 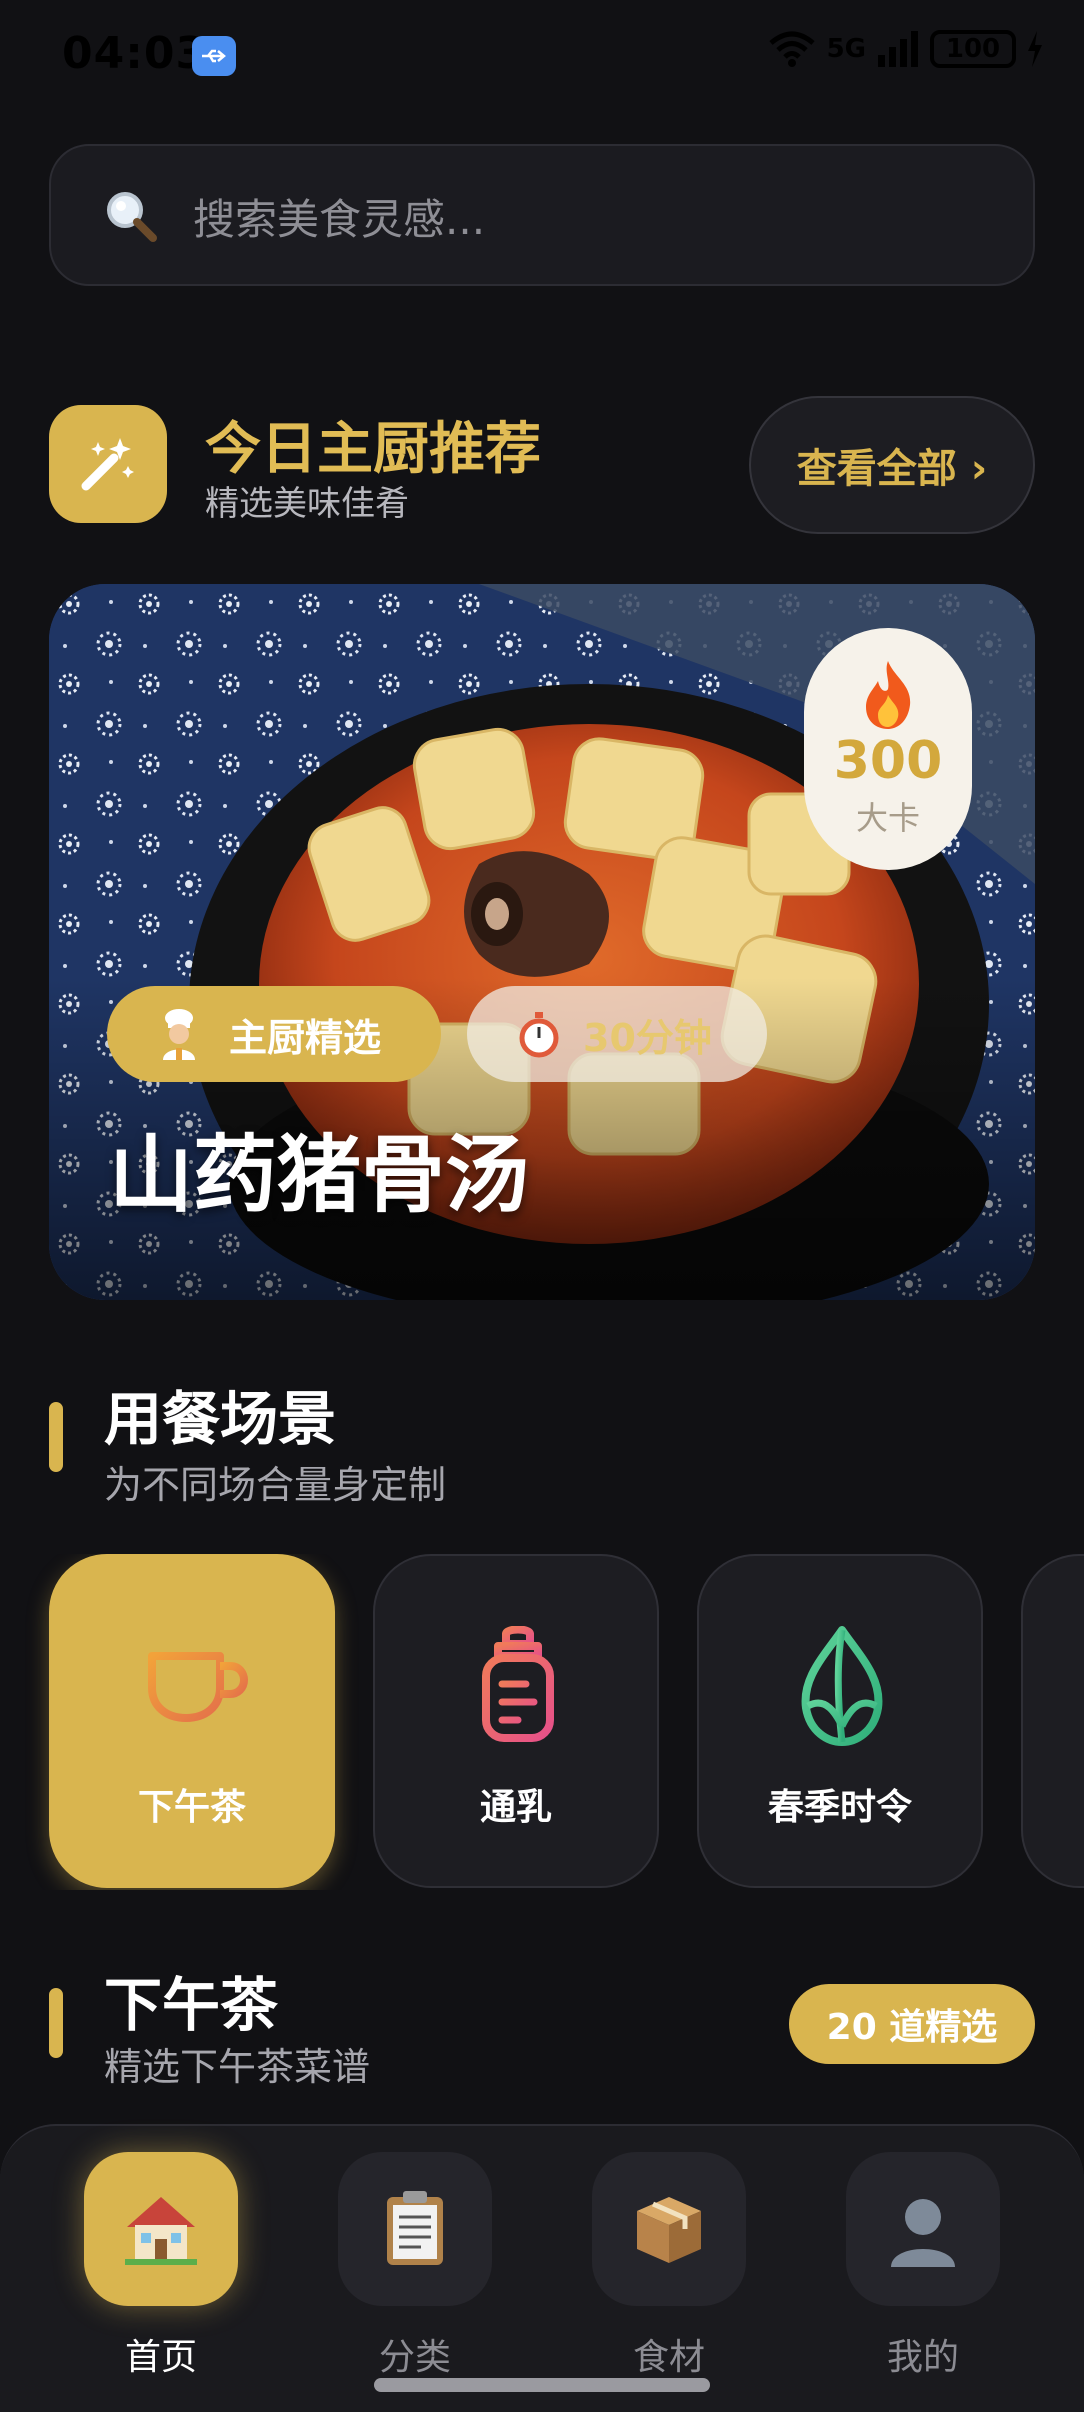 I want to click on calorie-value: 300, so click(x=888, y=761).